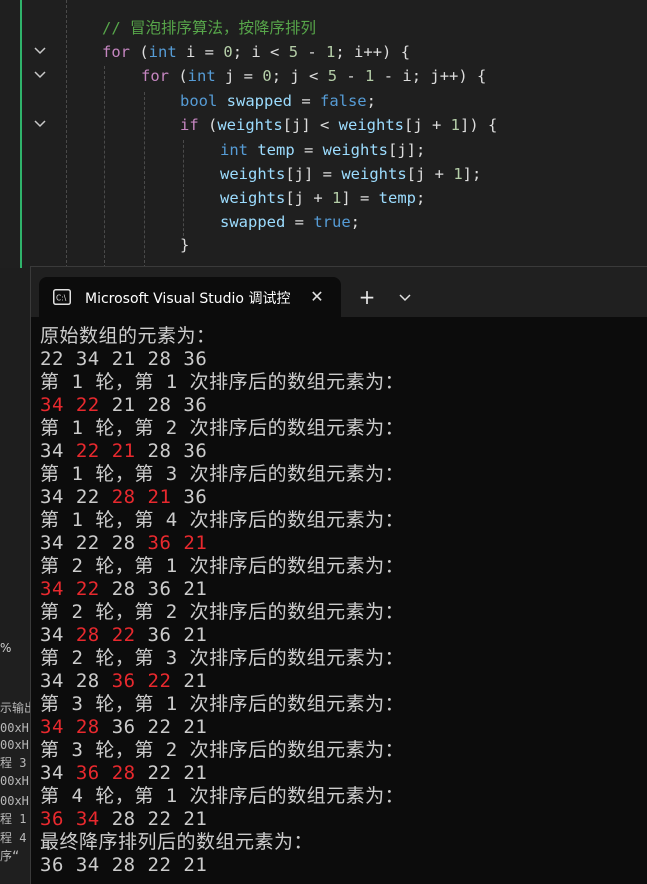 The image size is (647, 884). Describe the element at coordinates (340, 543) in the screenshot. I see `console-array-line: 34 22 28 36 21` at that location.